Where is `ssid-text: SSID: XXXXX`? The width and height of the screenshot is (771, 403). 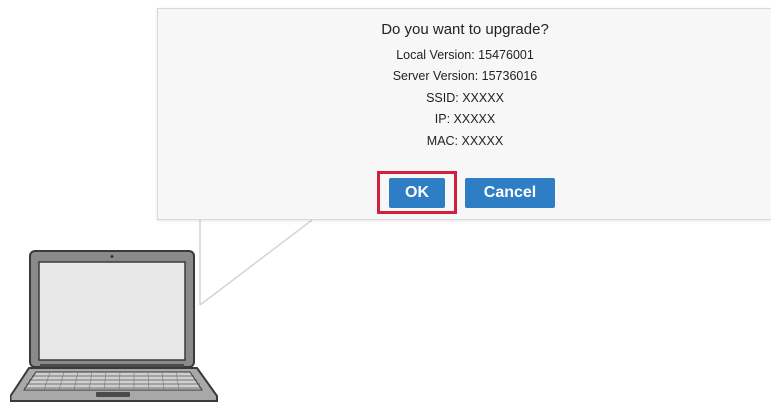
ssid-text: SSID: XXXXX is located at coordinates (465, 97).